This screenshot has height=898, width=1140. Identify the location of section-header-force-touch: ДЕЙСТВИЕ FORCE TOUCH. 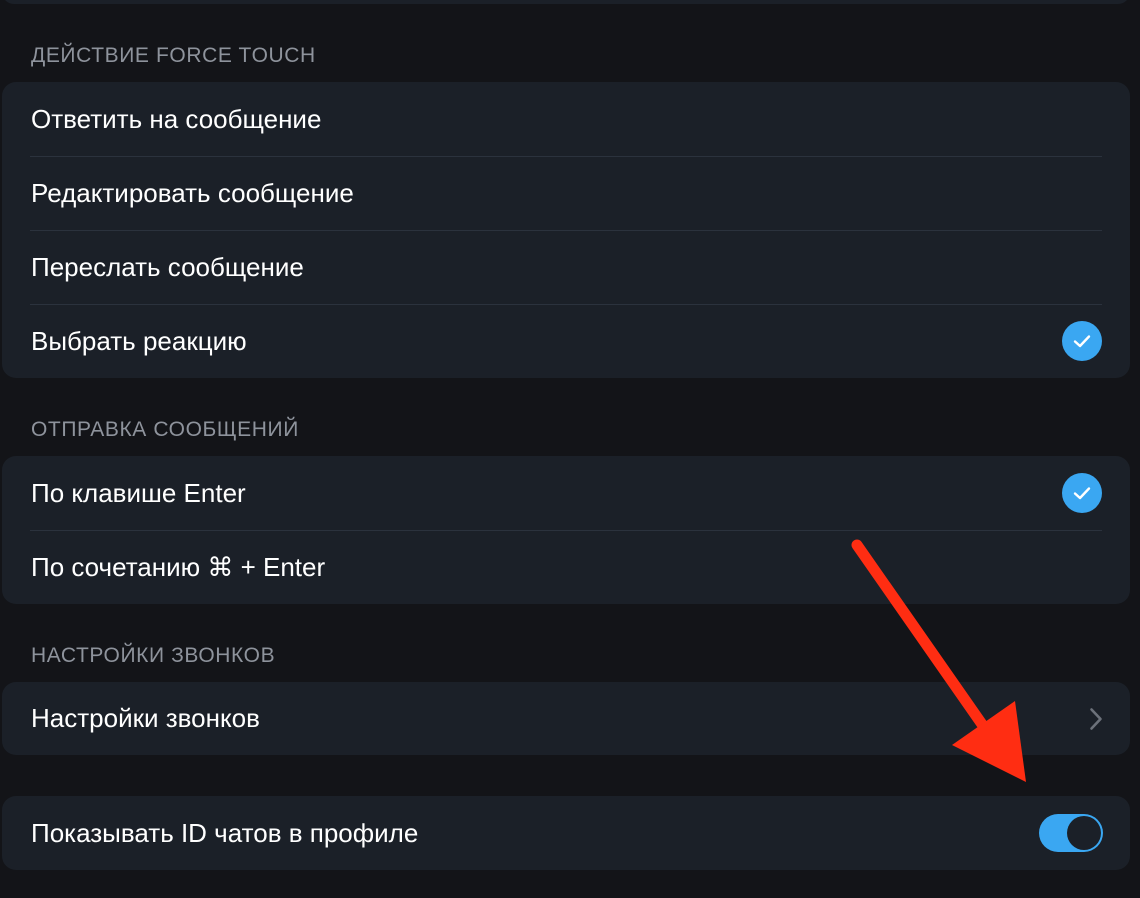
(173, 55).